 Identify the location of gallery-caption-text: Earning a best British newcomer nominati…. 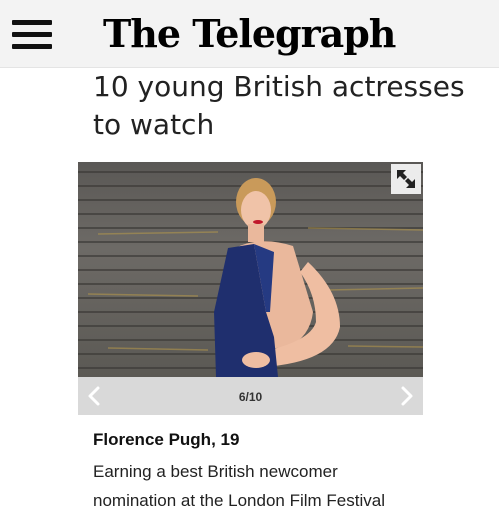
(239, 486).